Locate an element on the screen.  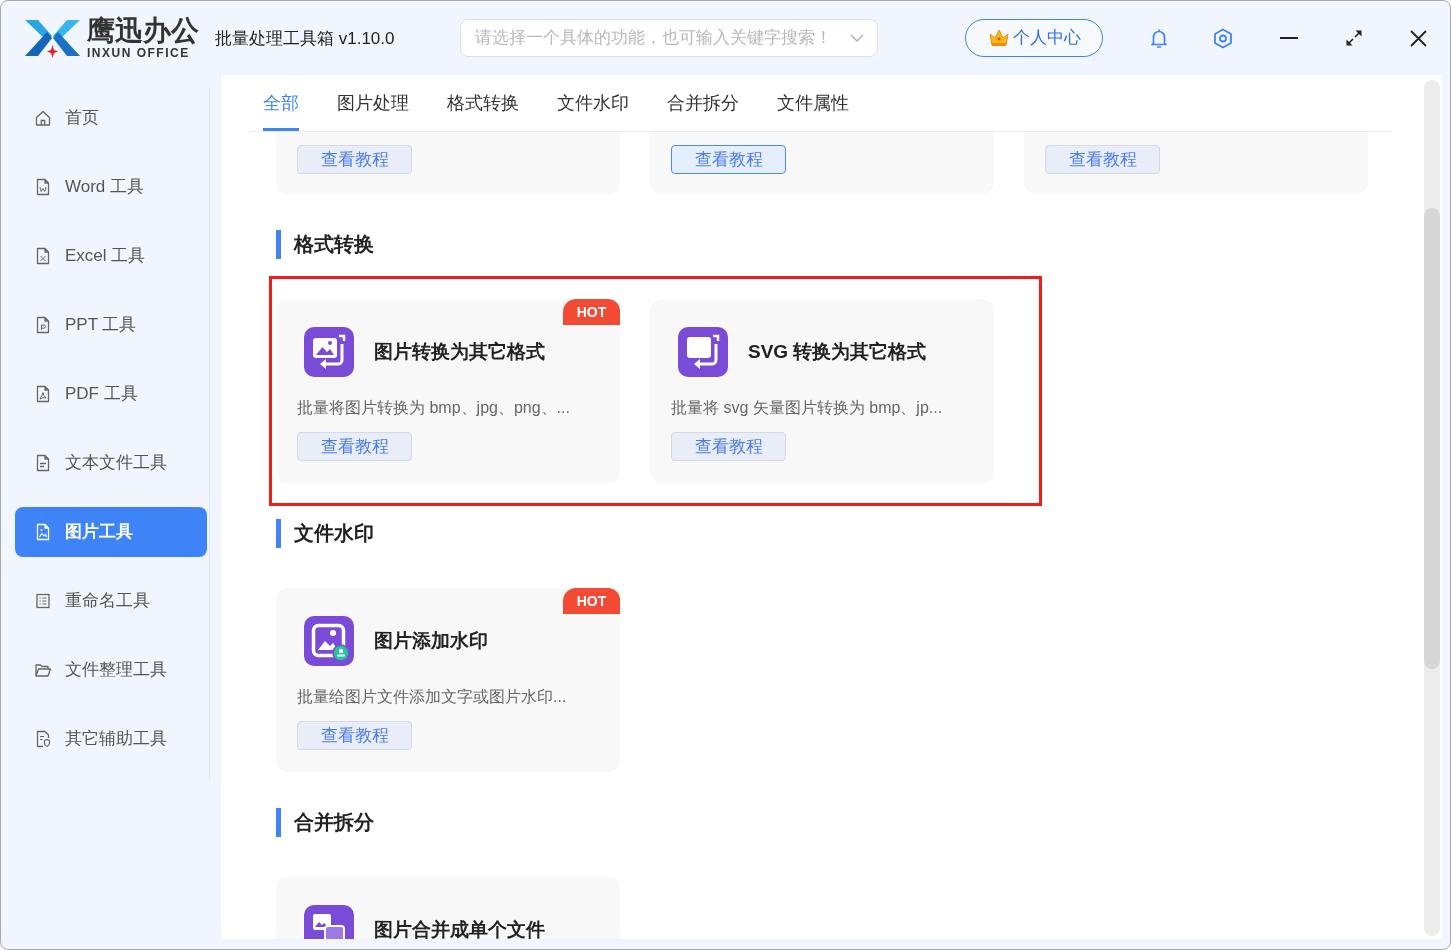
sidebar-item: 重命名工具 is located at coordinates (111, 601).